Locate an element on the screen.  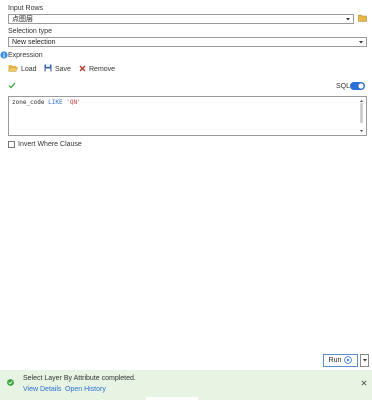
open-history-link: Open History is located at coordinates (85, 389).